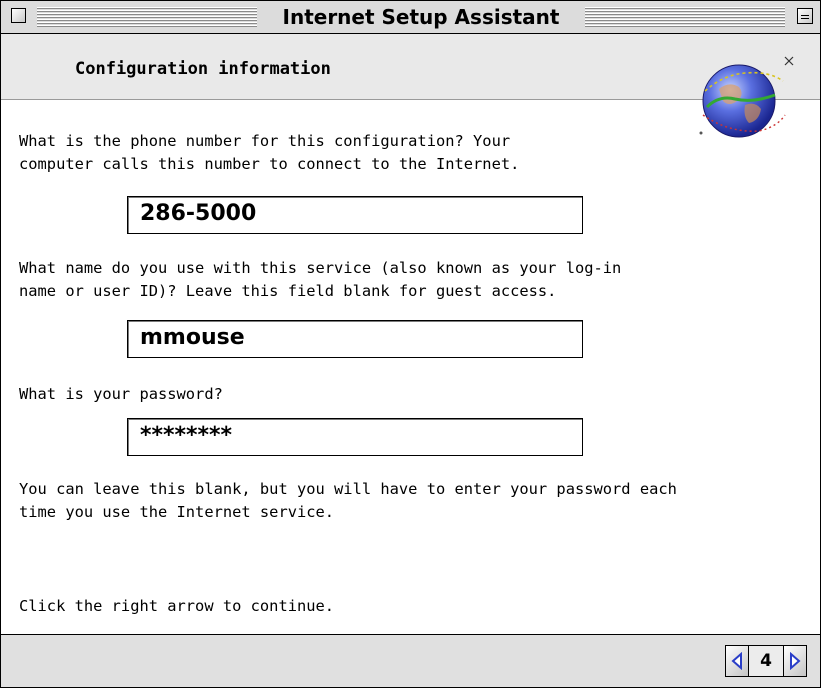  I want to click on password-field: ********, so click(355, 437).